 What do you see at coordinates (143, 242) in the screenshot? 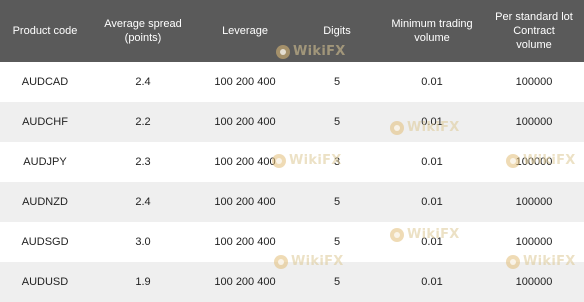
I see `cell-average-spread: 3.0` at bounding box center [143, 242].